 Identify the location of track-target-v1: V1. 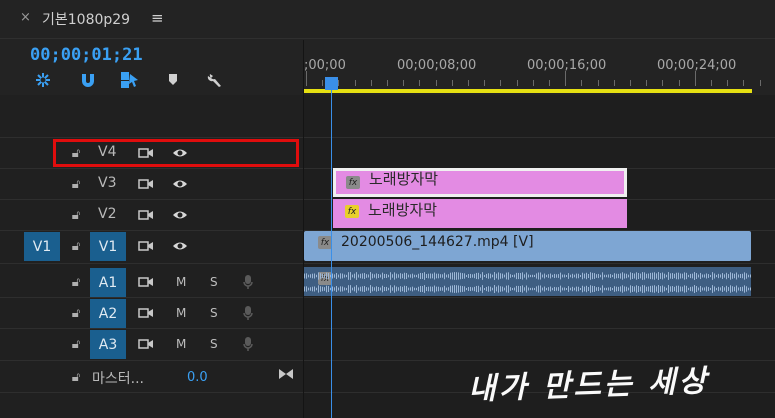
(108, 246).